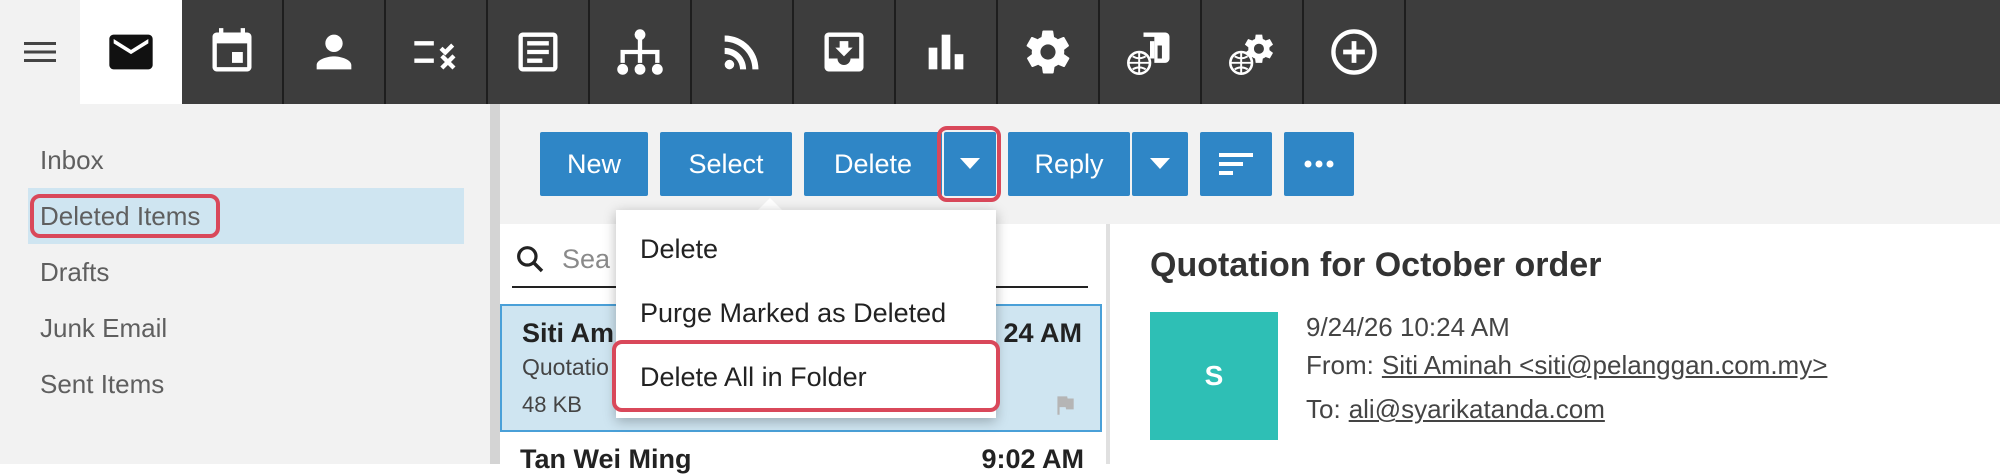 This screenshot has width=2000, height=475. I want to click on contacts-icon, so click(334, 52).